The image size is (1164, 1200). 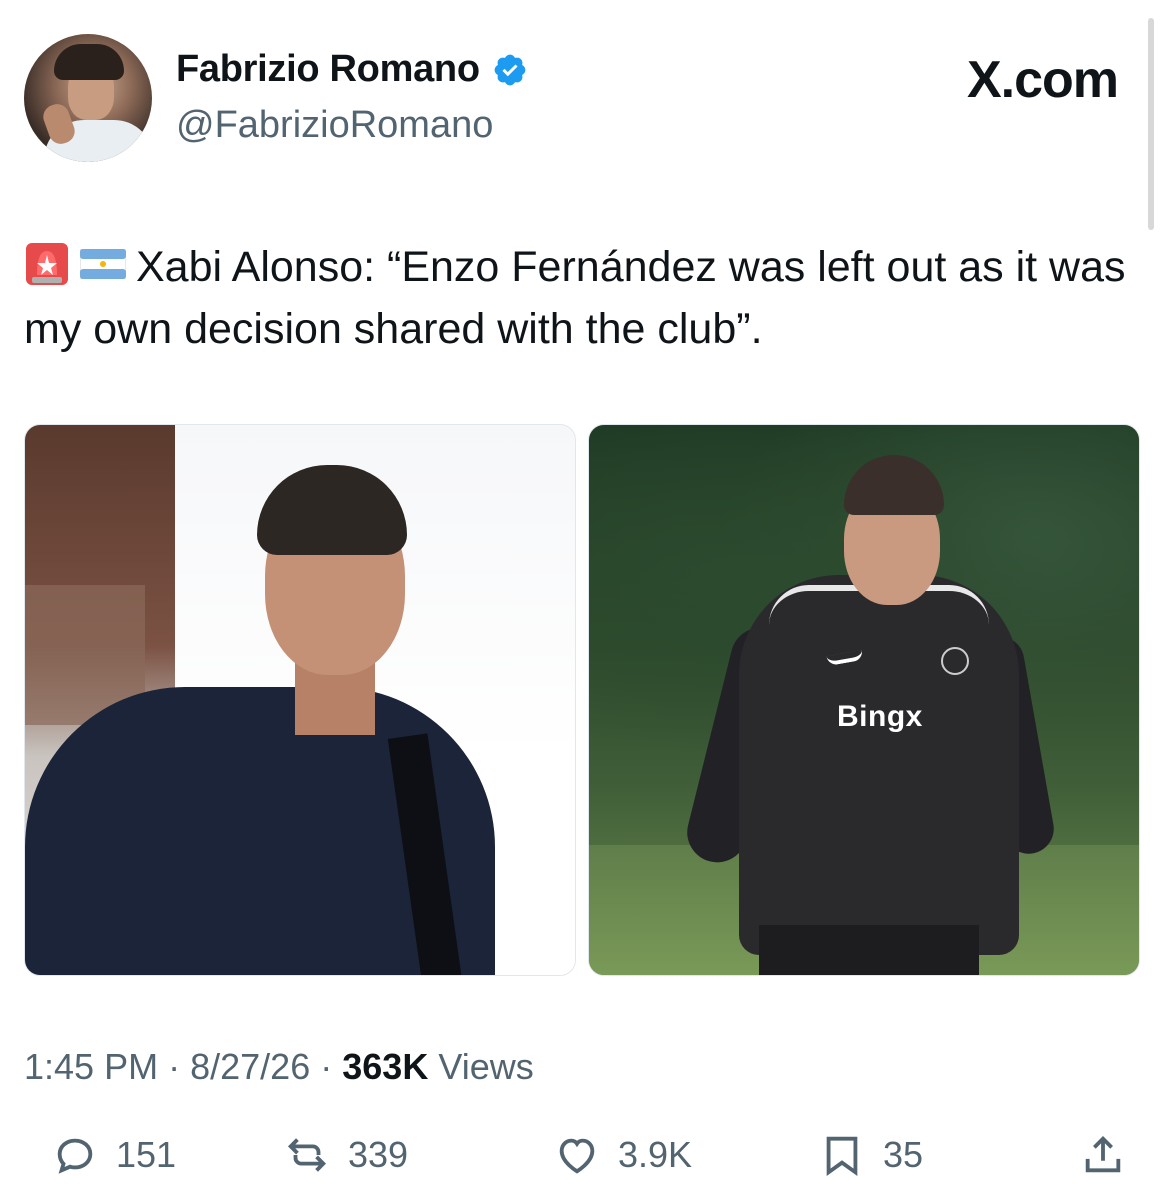 What do you see at coordinates (955, 661) in the screenshot?
I see `club-crest-icon` at bounding box center [955, 661].